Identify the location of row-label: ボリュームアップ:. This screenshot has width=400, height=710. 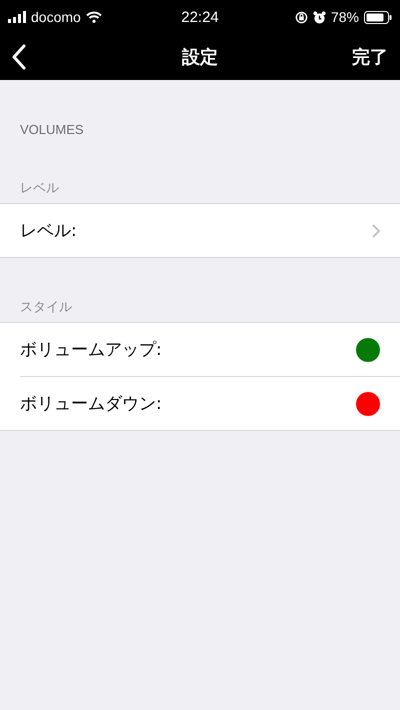
(91, 350).